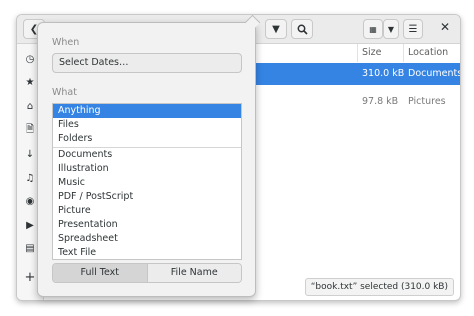  I want to click on close-button: ✕, so click(445, 27).